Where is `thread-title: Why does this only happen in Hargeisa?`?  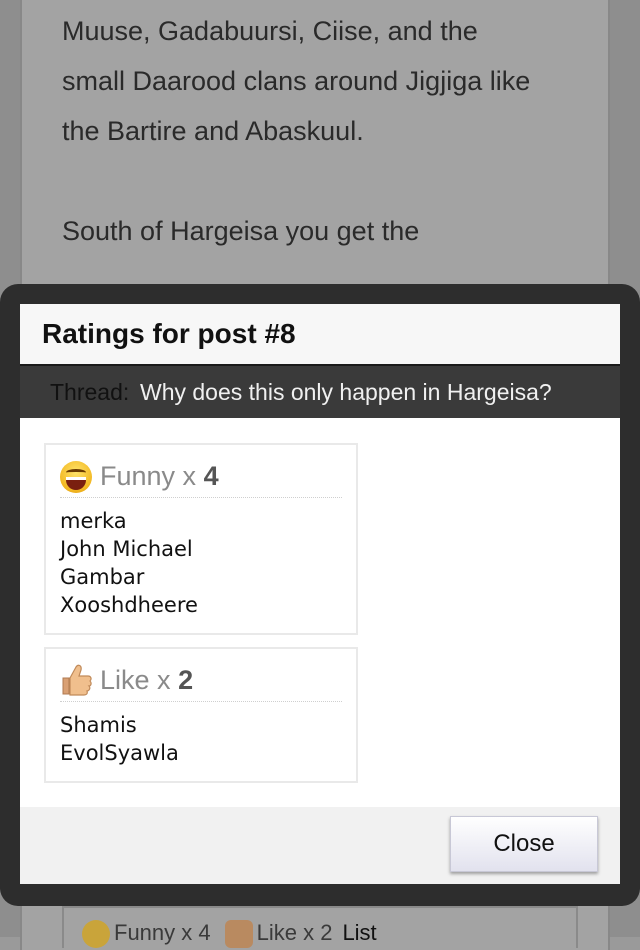 thread-title: Why does this only happen in Hargeisa? is located at coordinates (346, 392).